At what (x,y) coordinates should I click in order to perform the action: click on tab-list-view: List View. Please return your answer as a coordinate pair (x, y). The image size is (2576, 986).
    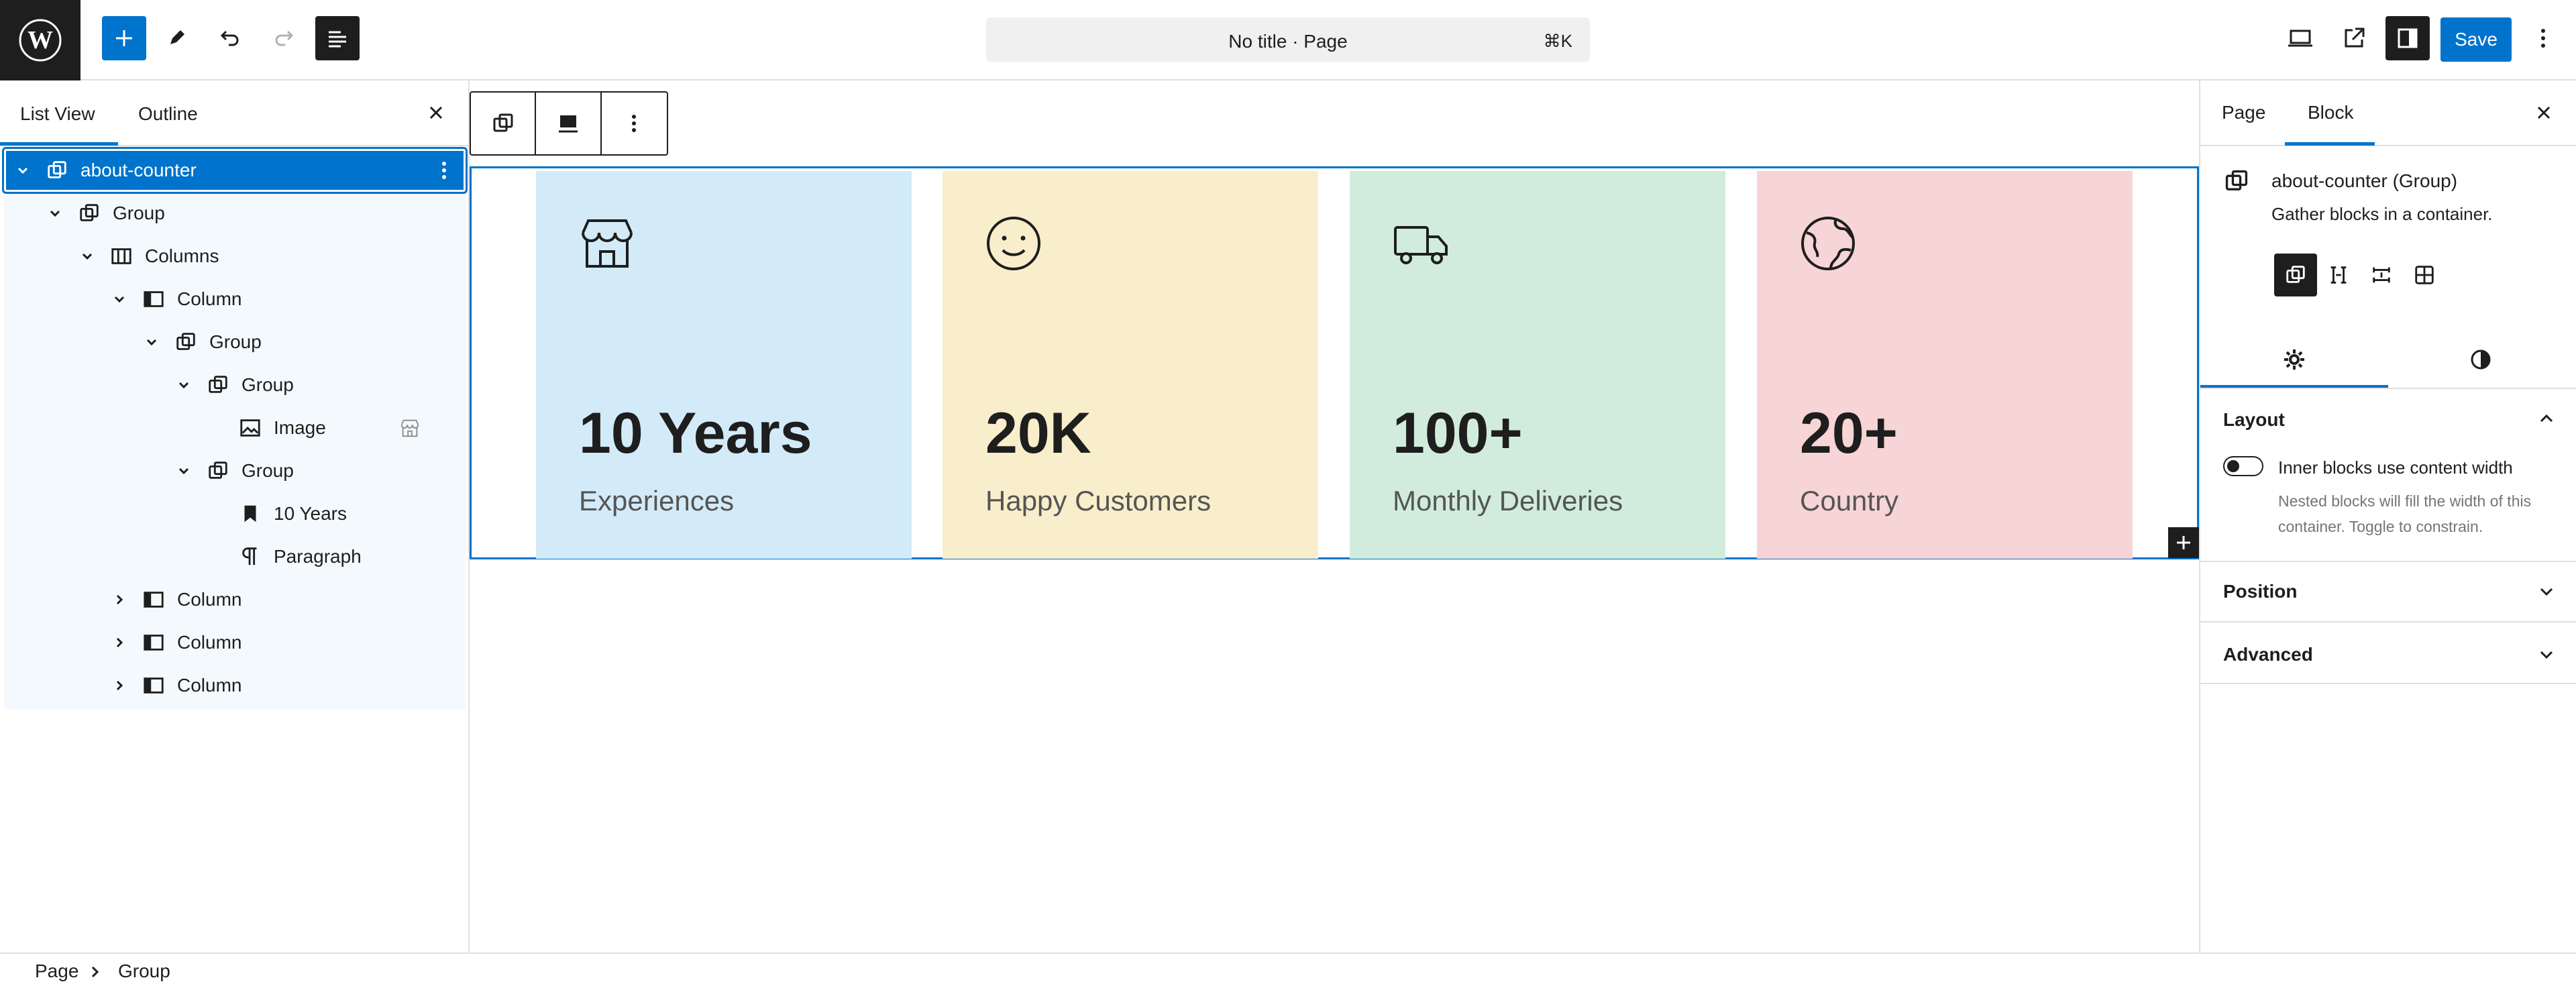
    Looking at the image, I should click on (57, 114).